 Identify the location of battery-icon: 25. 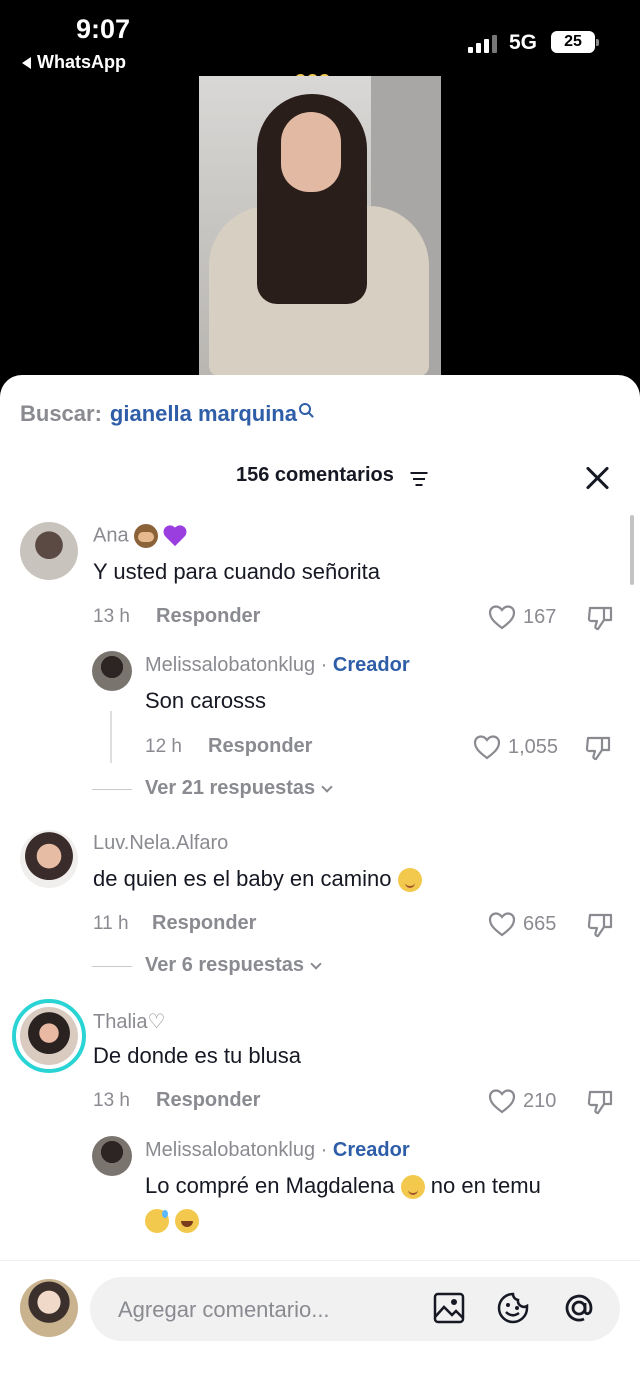
(575, 42).